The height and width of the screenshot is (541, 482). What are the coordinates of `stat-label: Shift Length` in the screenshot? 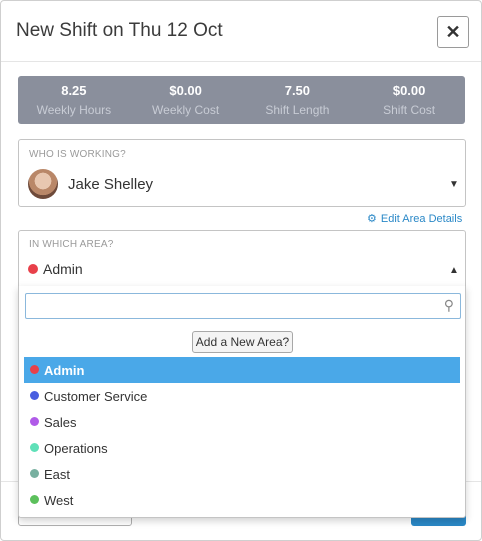 It's located at (297, 110).